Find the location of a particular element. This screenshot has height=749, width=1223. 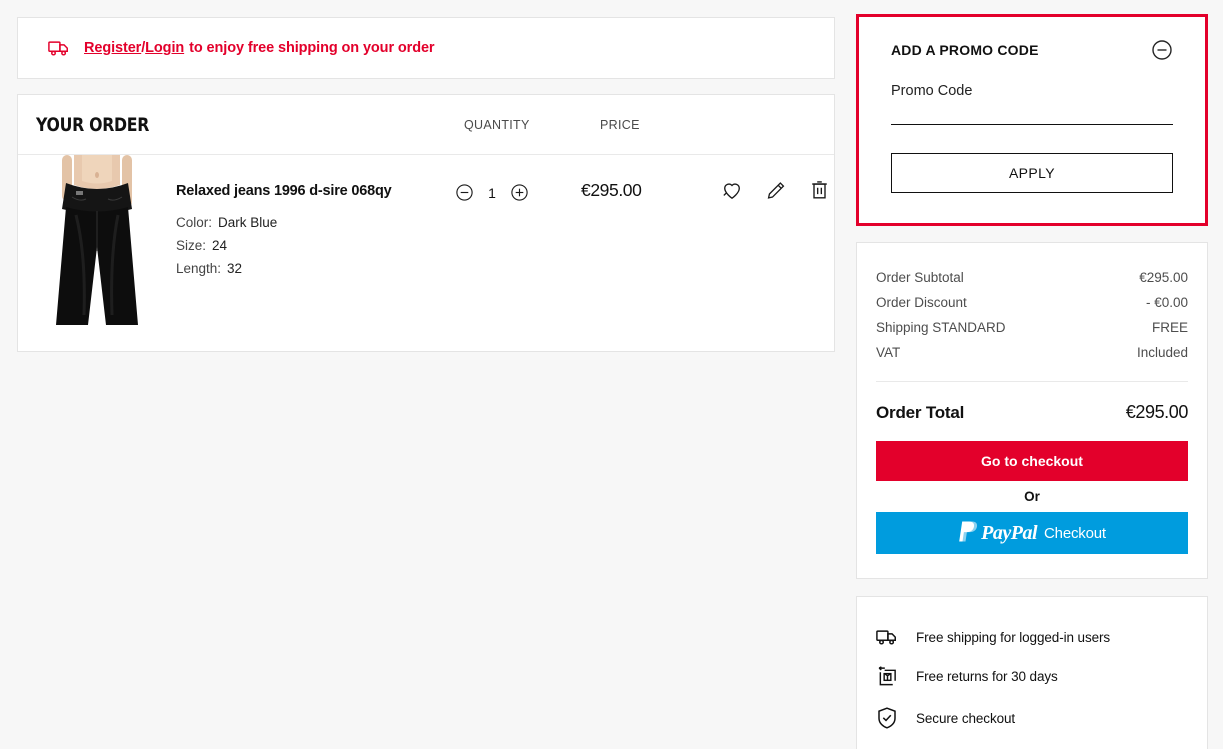

attribute-size: Size: 24 is located at coordinates (312, 245).